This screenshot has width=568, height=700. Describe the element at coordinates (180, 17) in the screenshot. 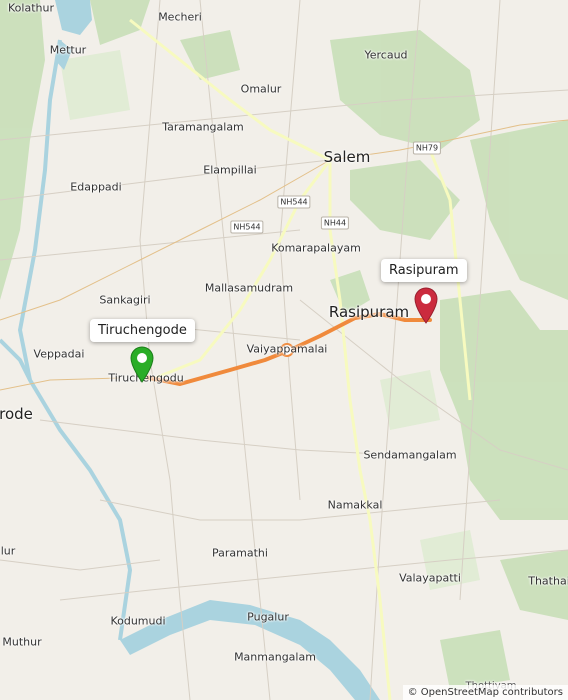

I see `place-mecheri: Mecheri` at that location.